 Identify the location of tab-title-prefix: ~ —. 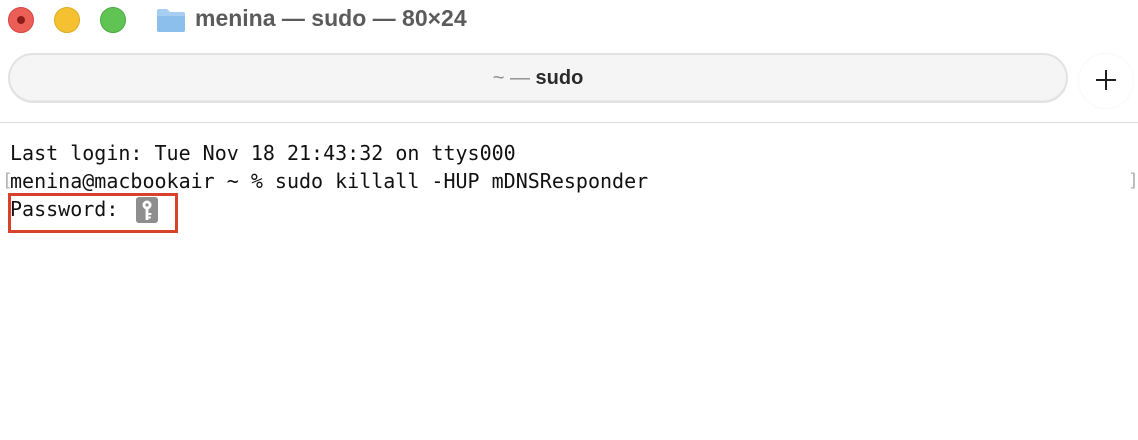
(511, 78).